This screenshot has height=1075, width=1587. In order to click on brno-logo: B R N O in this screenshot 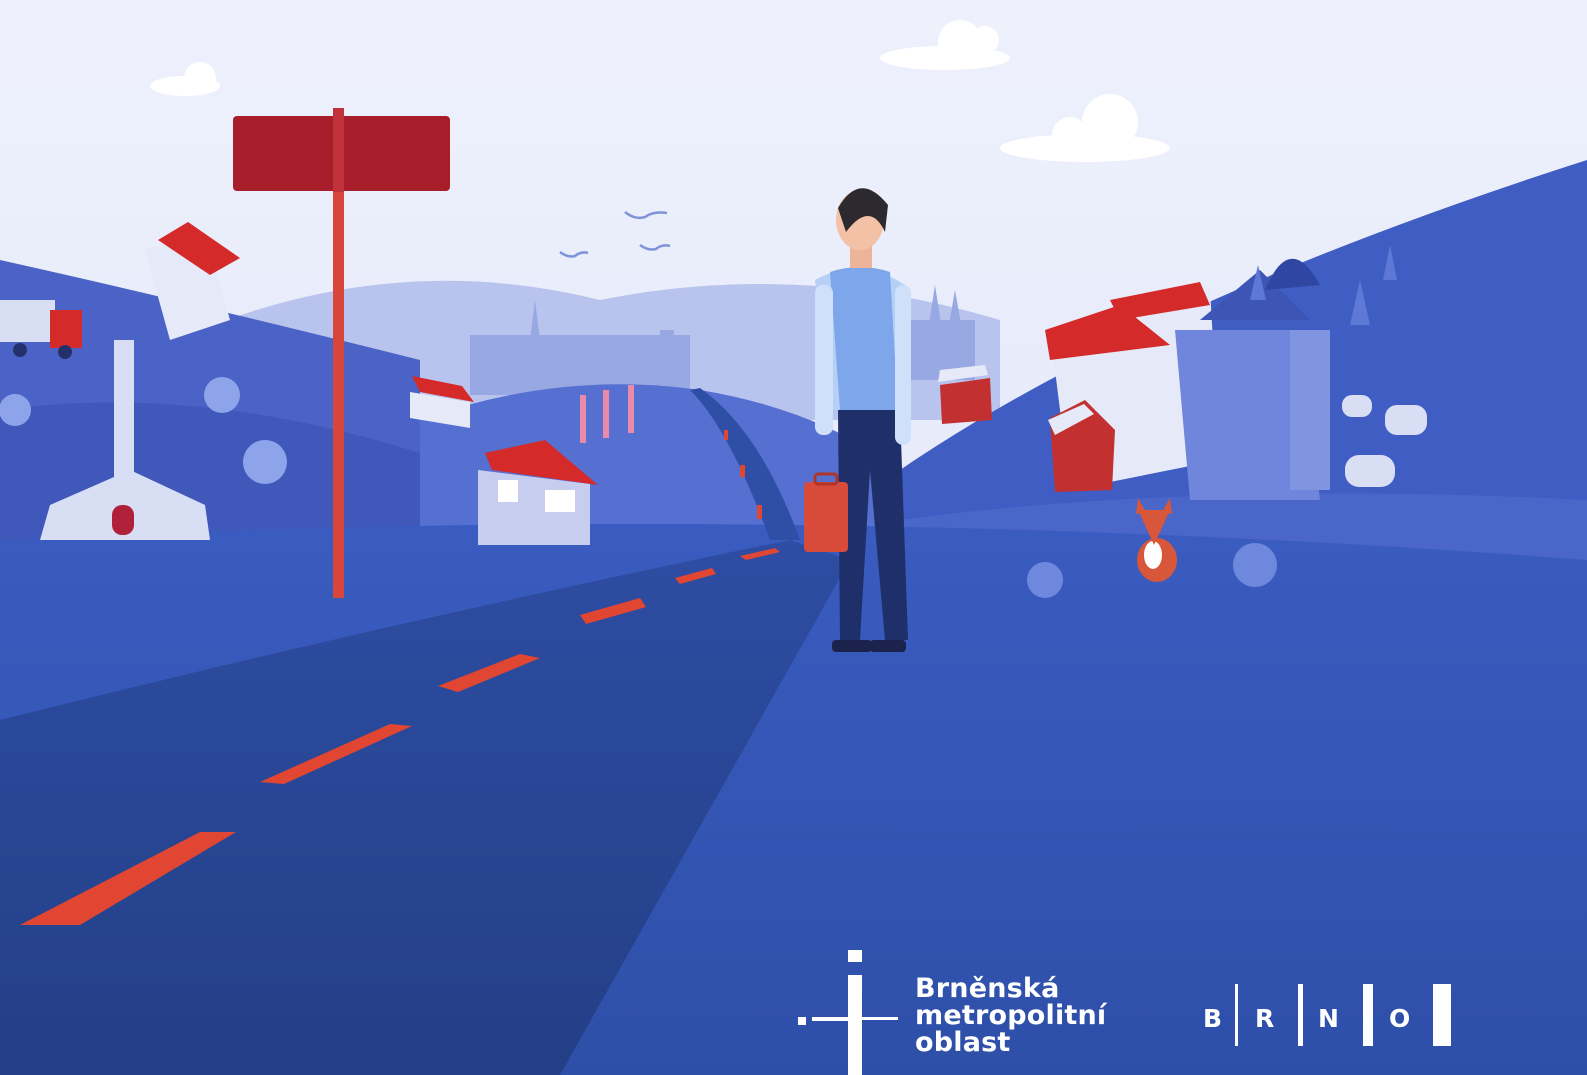, I will do `click(1338, 1020)`.